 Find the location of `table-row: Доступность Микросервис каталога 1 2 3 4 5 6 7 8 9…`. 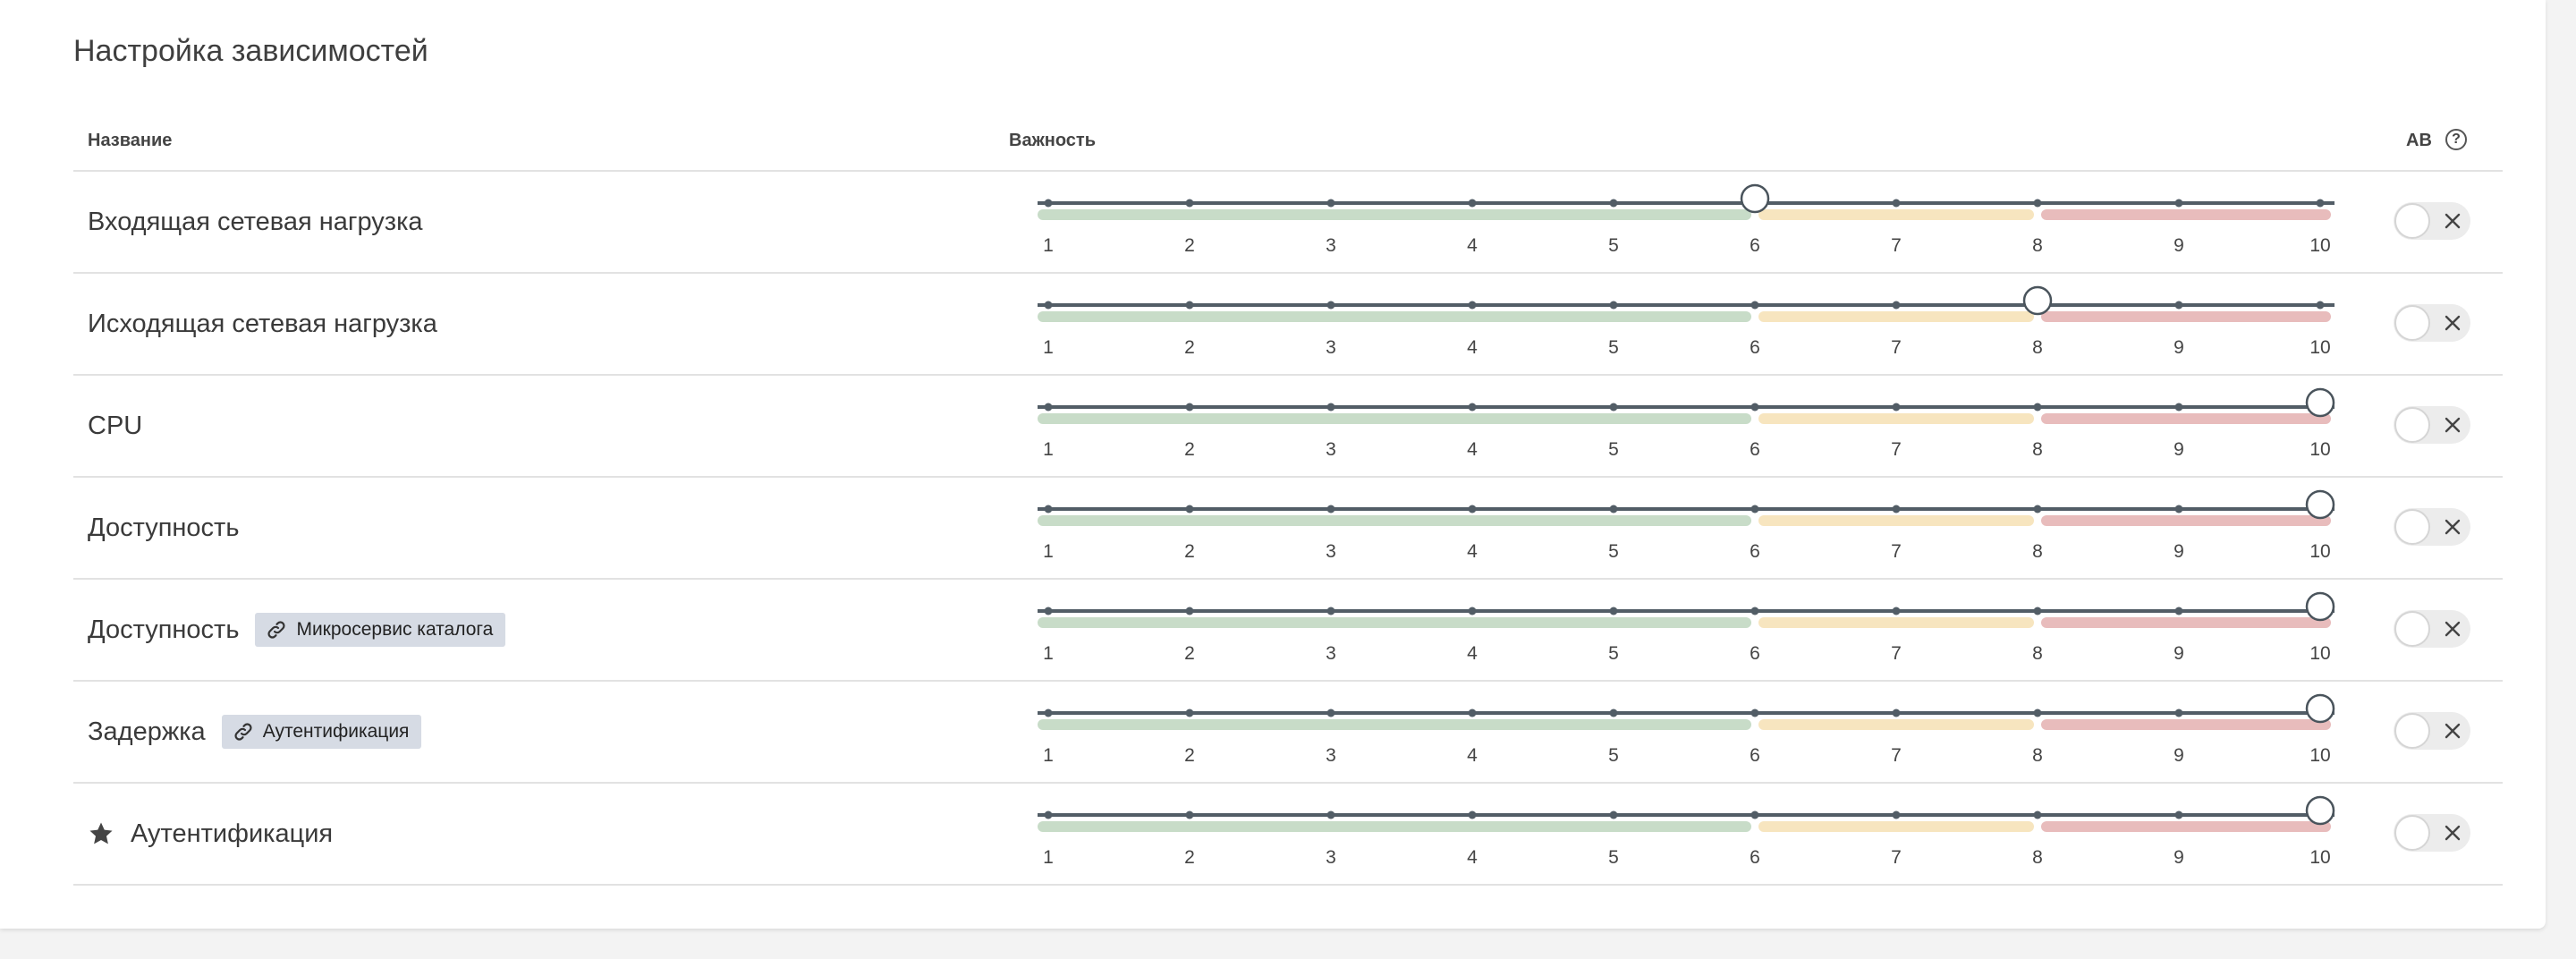

table-row: Доступность Микросервис каталога 1 2 3 4 5 6 7 8 9… is located at coordinates (1288, 631).